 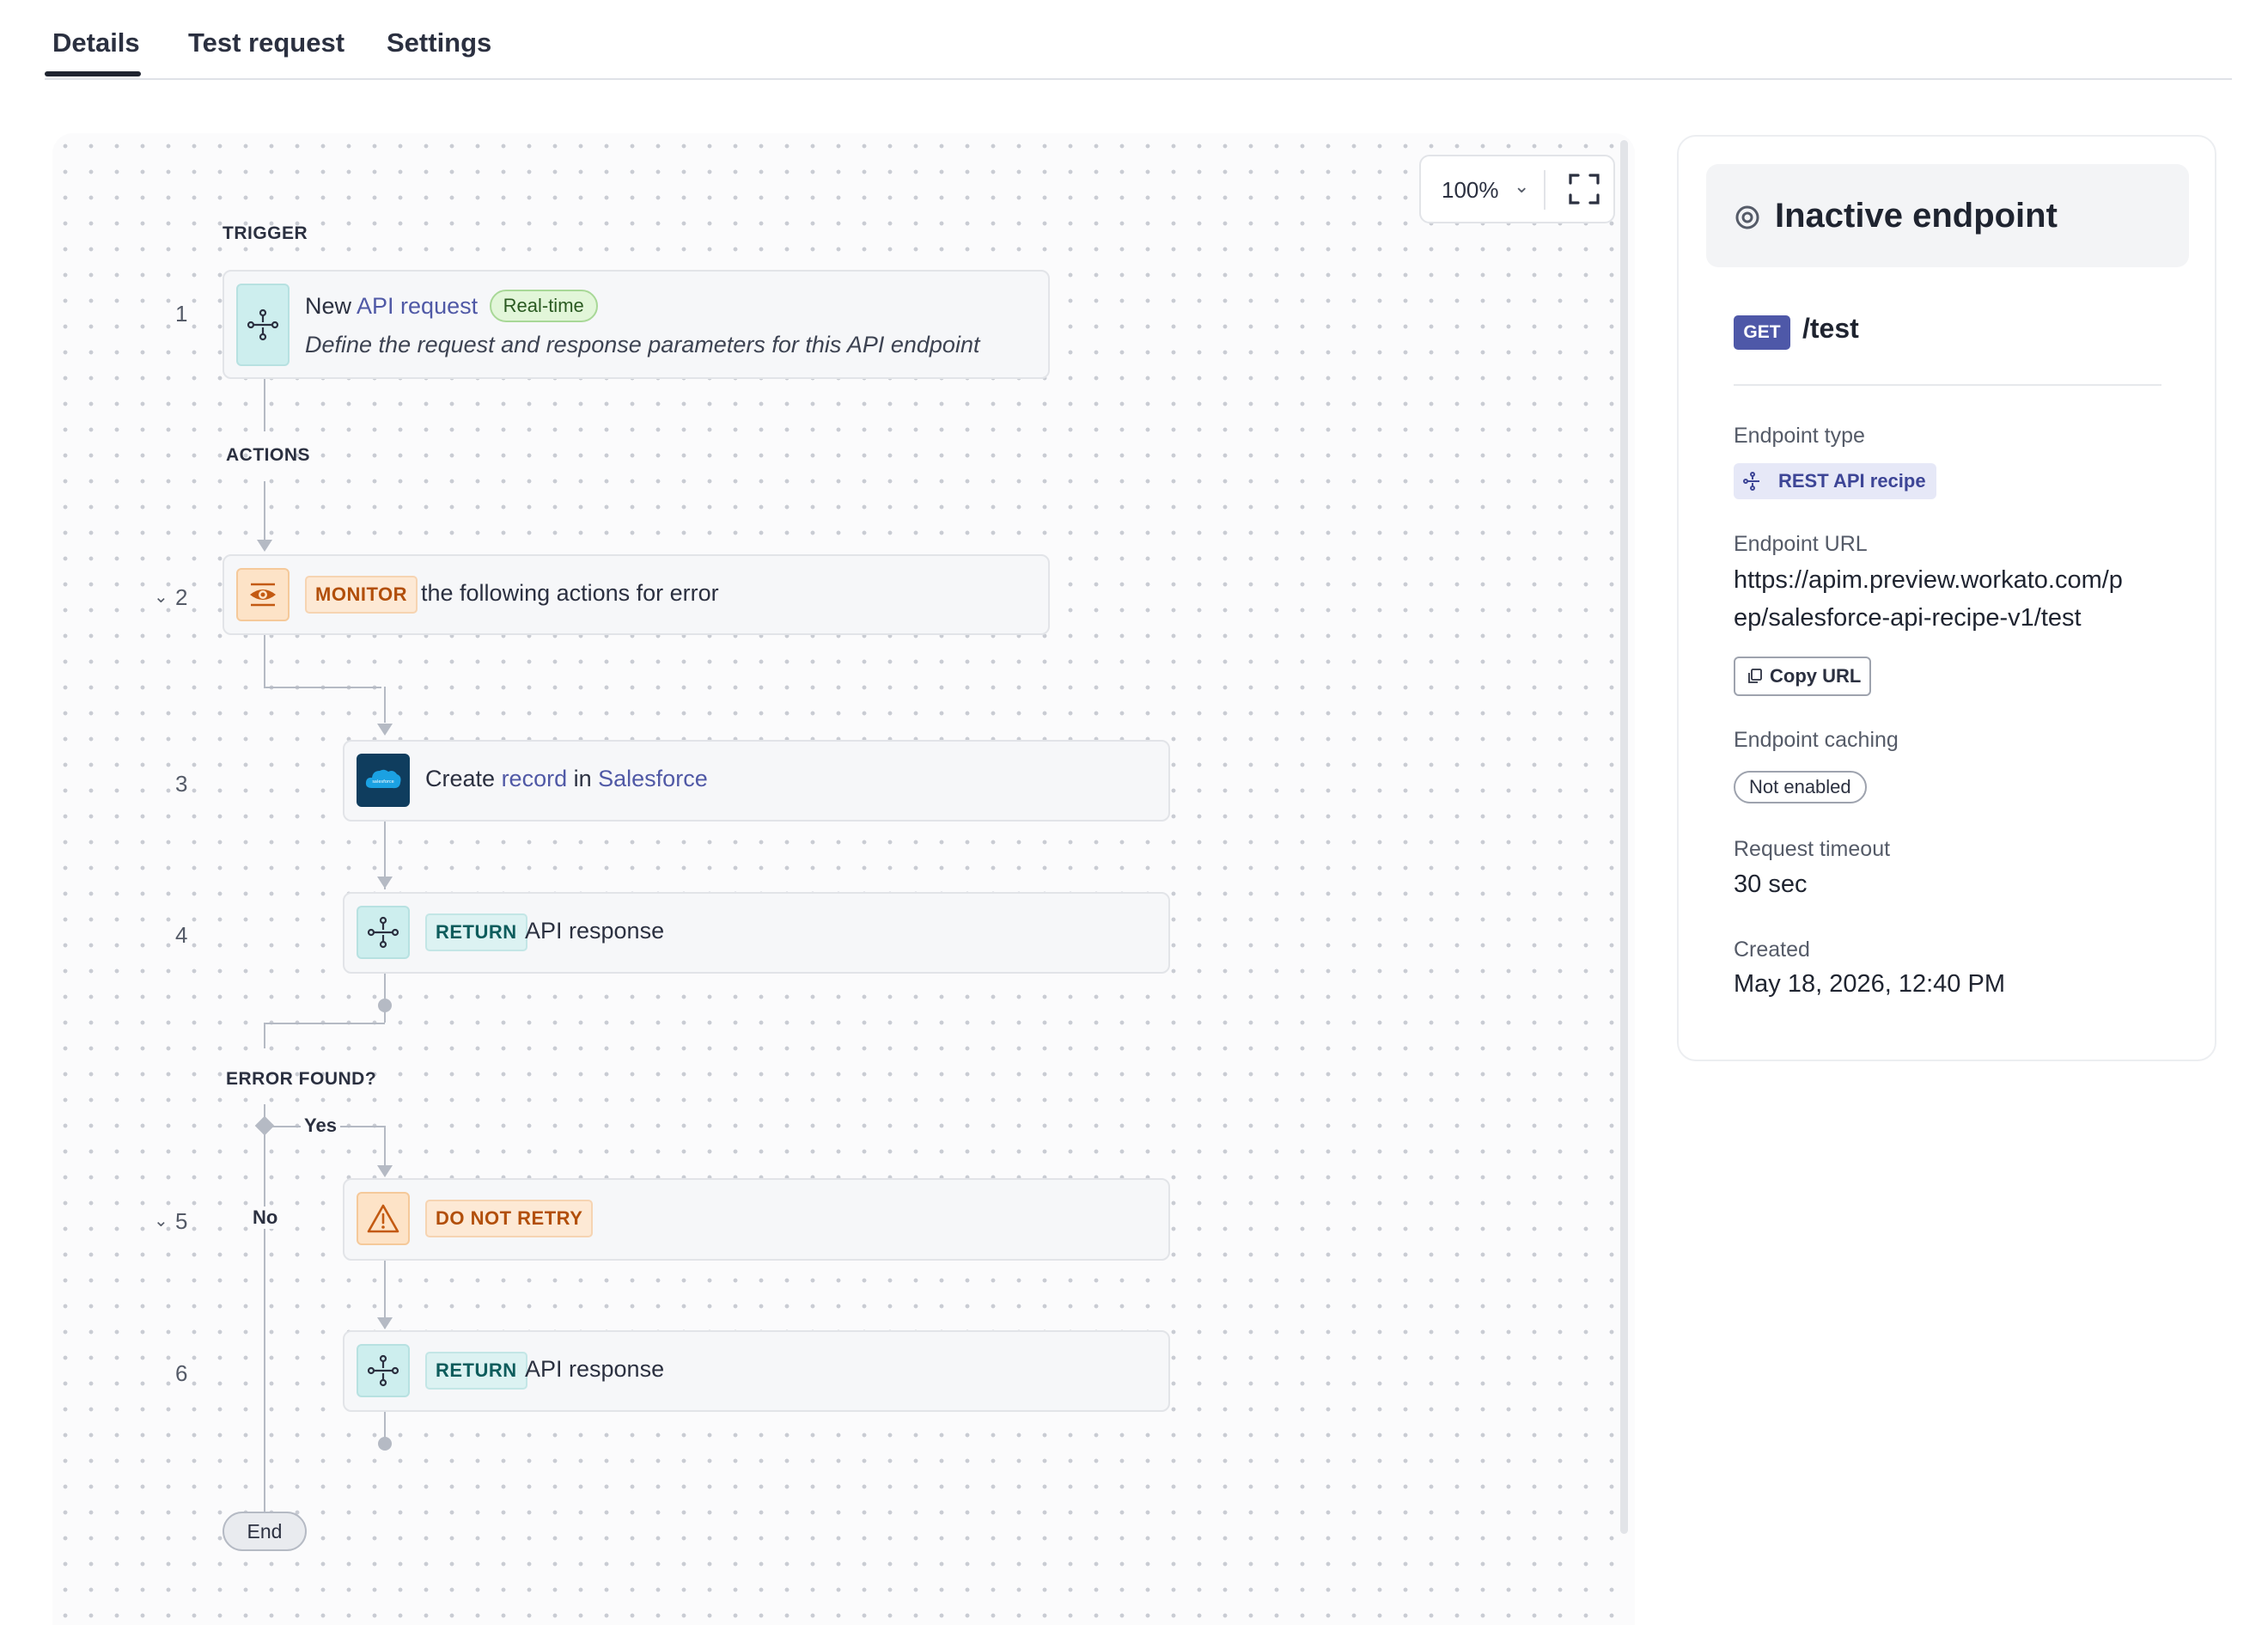 What do you see at coordinates (301, 1079) in the screenshot?
I see `error-found-label: ERROR FOUND?` at bounding box center [301, 1079].